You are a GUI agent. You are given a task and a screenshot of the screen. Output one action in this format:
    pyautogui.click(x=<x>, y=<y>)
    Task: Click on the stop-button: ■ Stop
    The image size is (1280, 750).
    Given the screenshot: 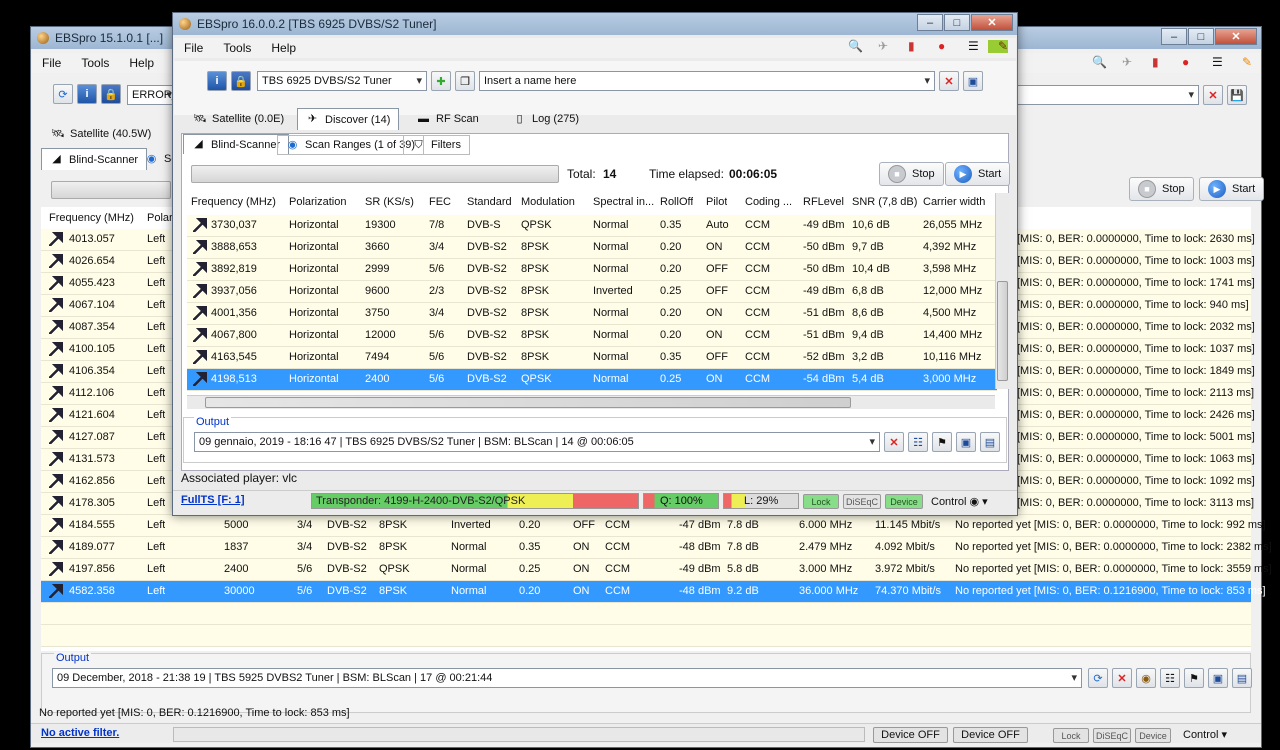 What is the action you would take?
    pyautogui.click(x=911, y=174)
    